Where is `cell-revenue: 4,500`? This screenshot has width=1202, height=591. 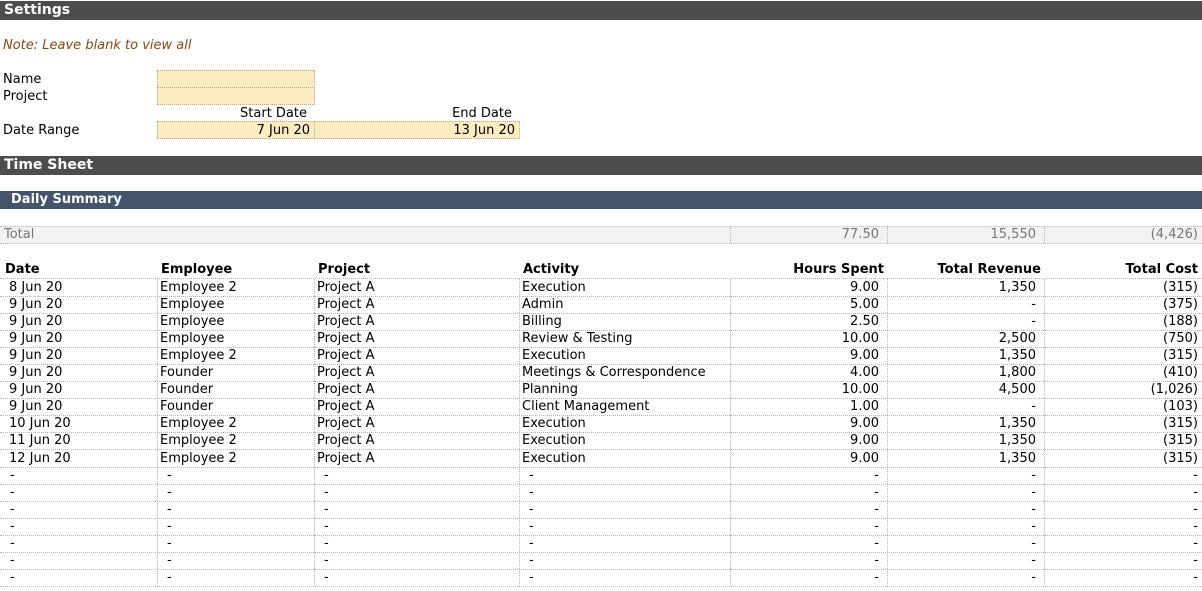 cell-revenue: 4,500 is located at coordinates (1017, 389).